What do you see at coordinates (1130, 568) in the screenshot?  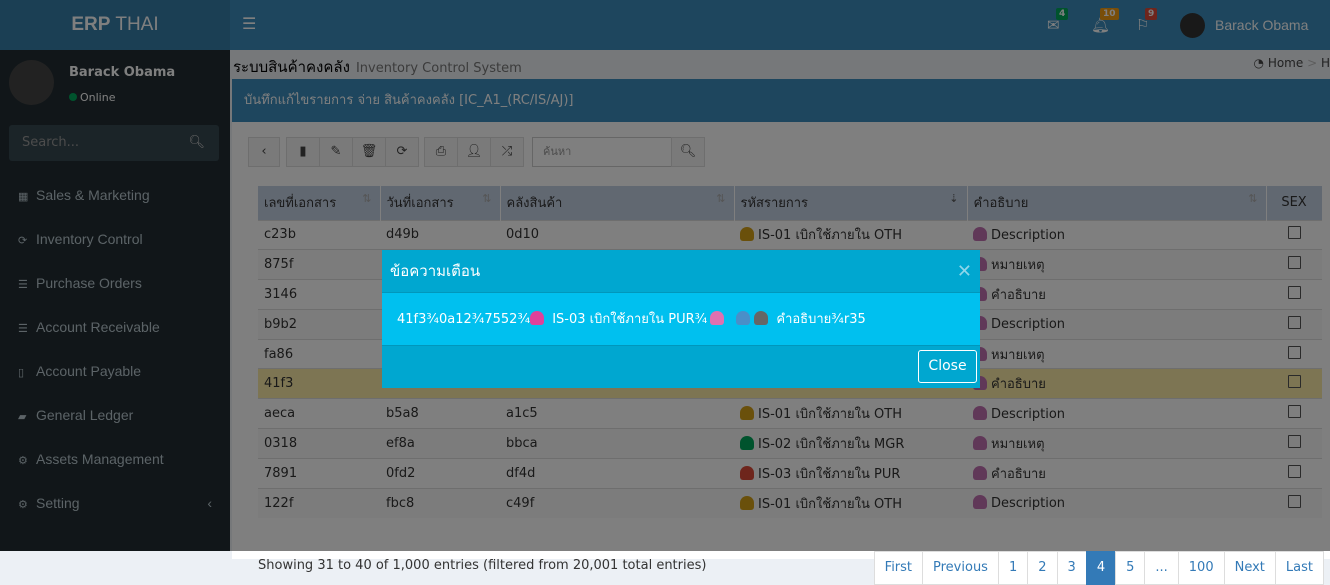 I see `page-button: 5` at bounding box center [1130, 568].